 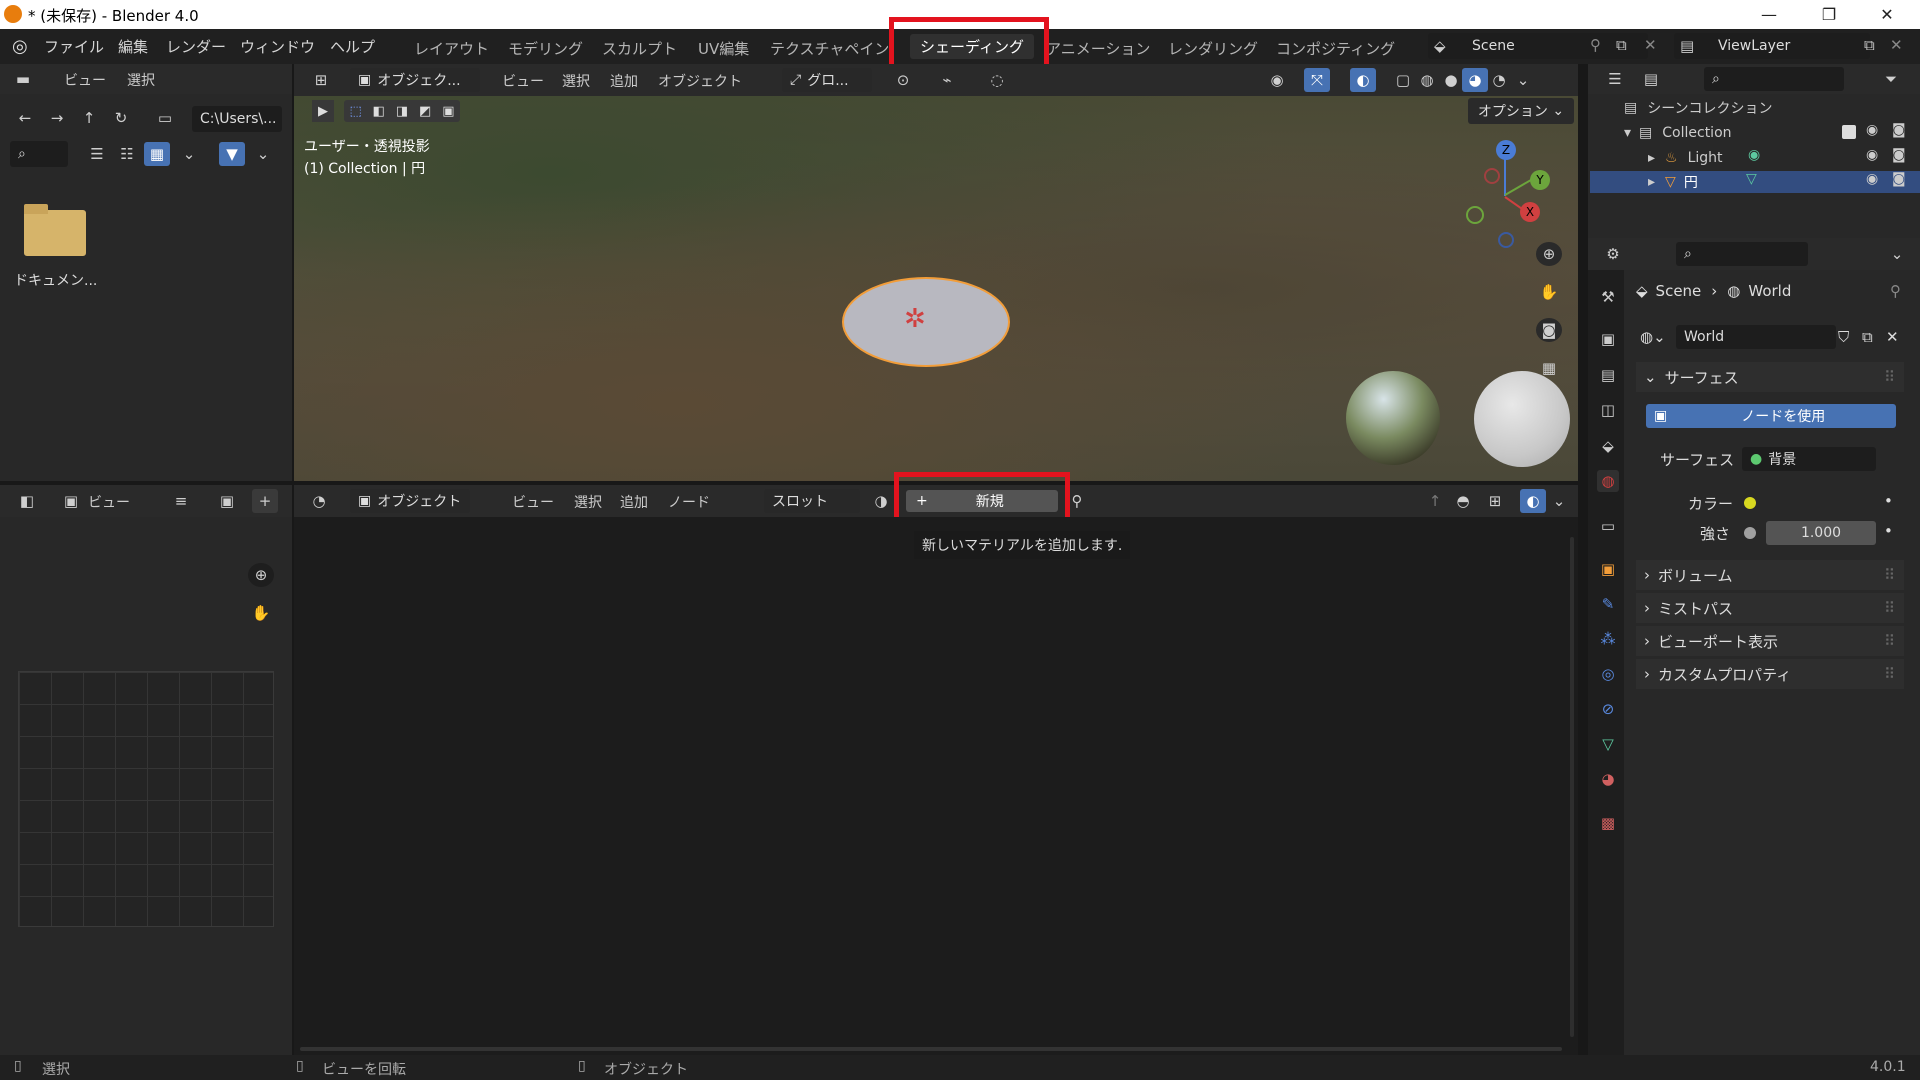 I want to click on circle-object, so click(x=926, y=322).